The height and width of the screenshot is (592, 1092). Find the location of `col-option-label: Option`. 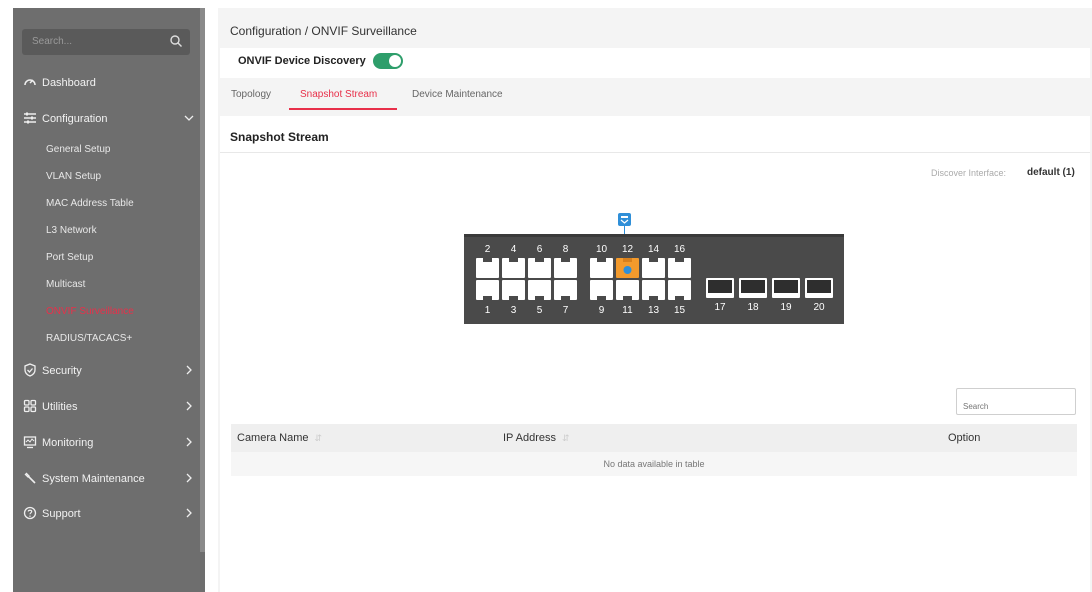

col-option-label: Option is located at coordinates (964, 438).